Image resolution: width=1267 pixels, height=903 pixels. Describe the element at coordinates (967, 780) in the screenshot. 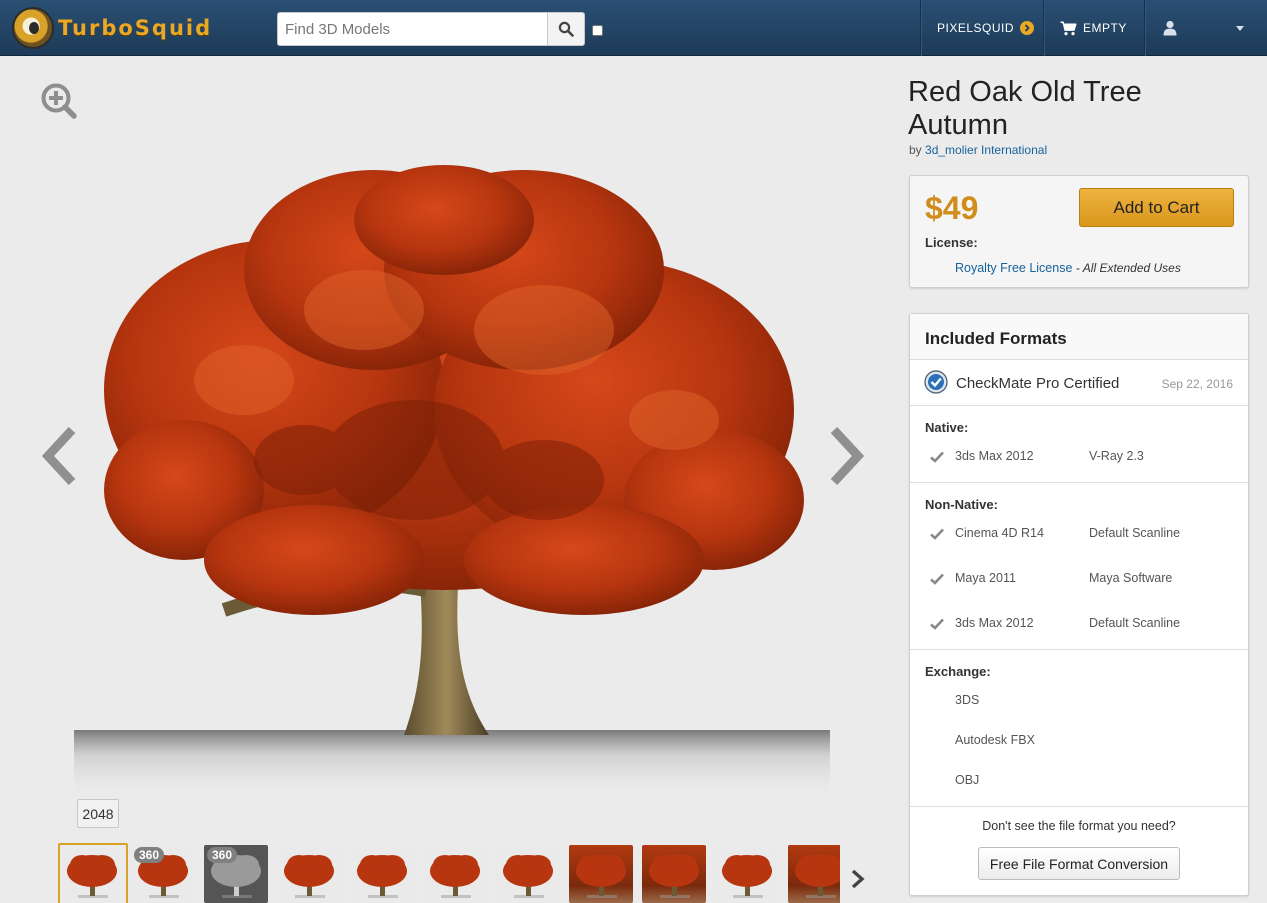

I see `format-name: OBJ` at that location.